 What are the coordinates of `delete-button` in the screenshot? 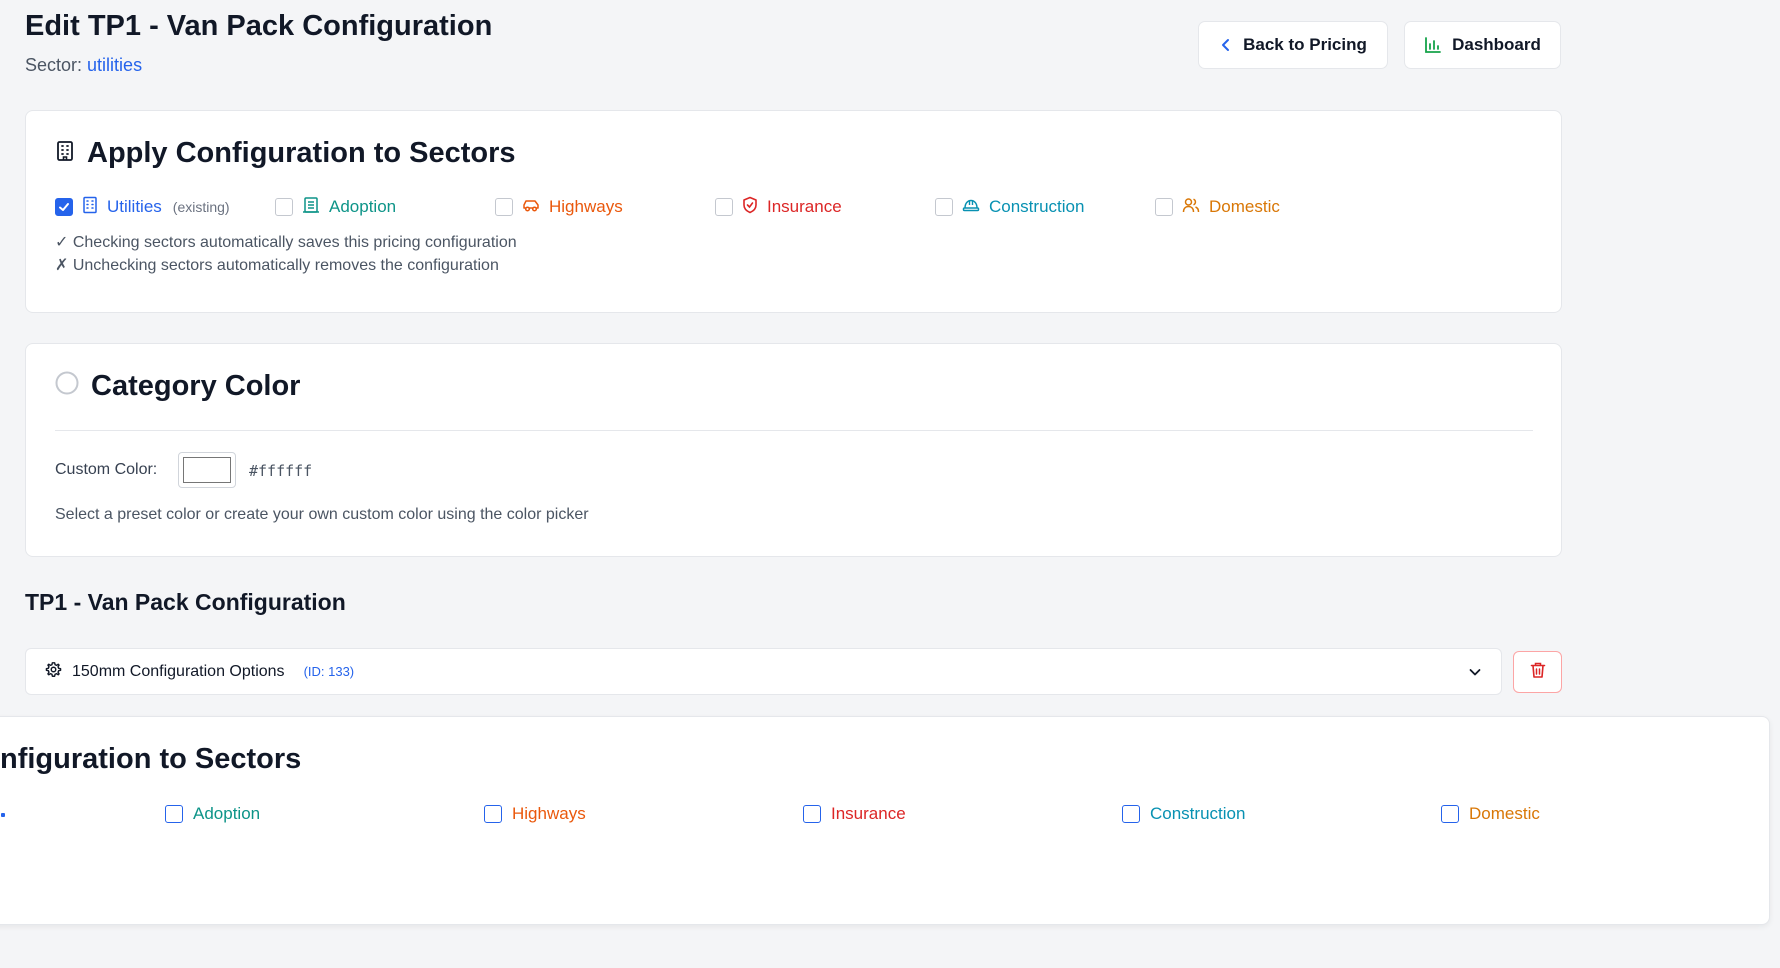 It's located at (1537, 672).